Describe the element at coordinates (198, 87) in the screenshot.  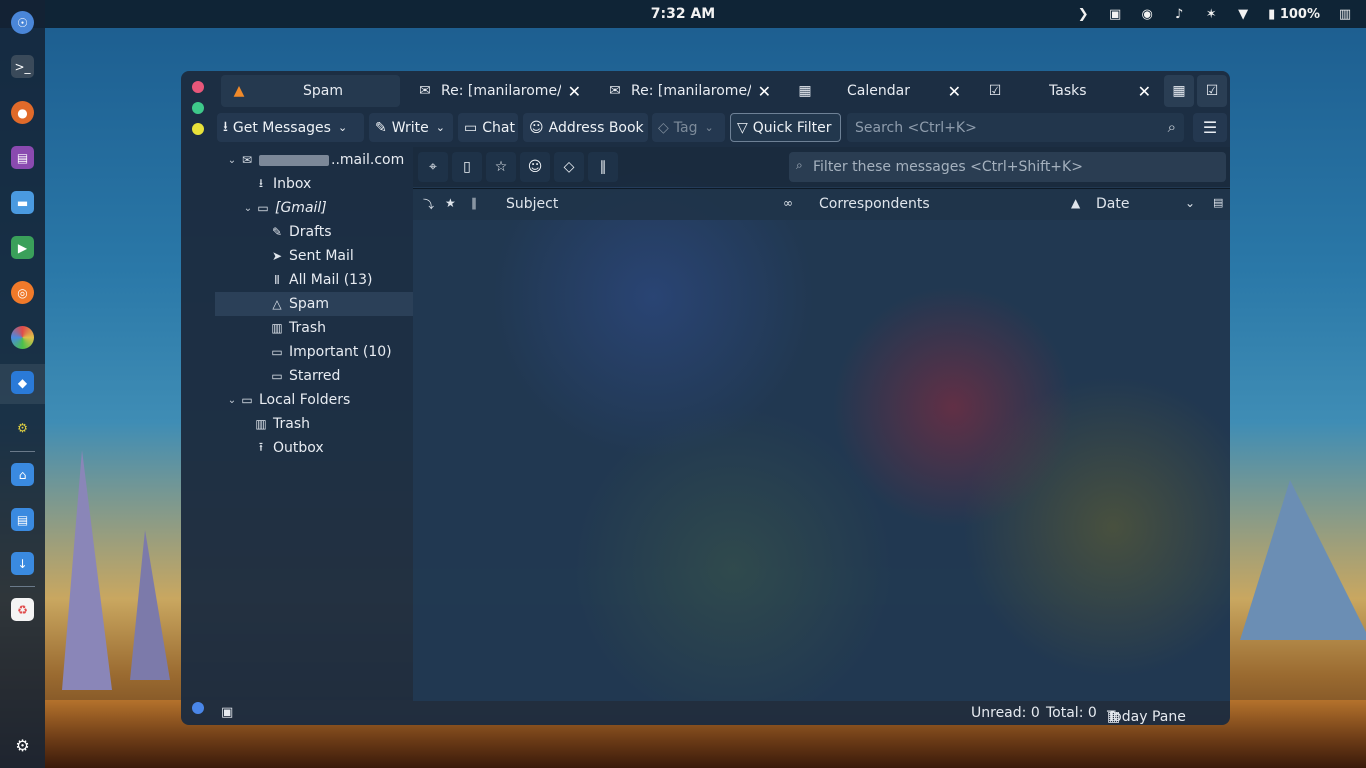
I see `close-window-button` at that location.